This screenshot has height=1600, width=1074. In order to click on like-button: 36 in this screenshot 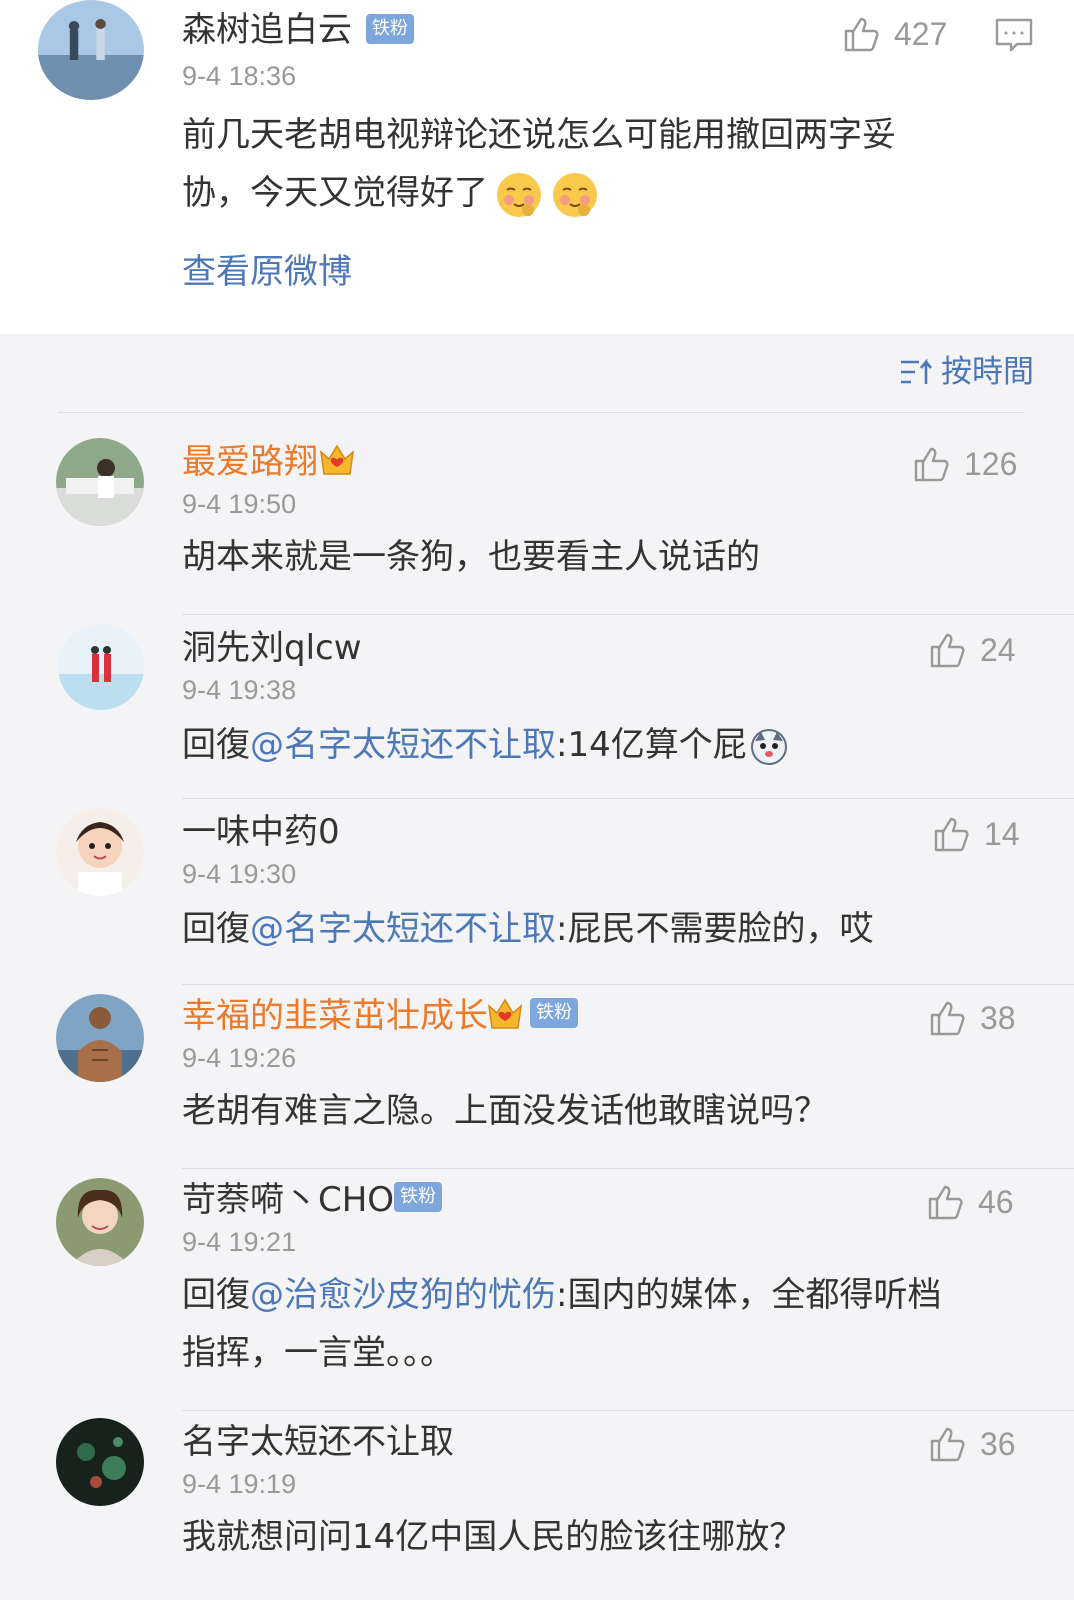, I will do `click(972, 1444)`.